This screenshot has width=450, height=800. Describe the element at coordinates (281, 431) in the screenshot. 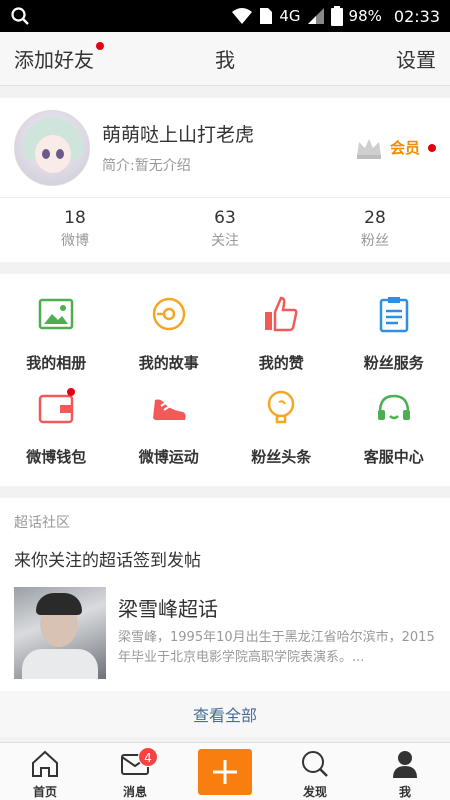

I see `grid-item-fan-headline: 粉丝头条` at that location.